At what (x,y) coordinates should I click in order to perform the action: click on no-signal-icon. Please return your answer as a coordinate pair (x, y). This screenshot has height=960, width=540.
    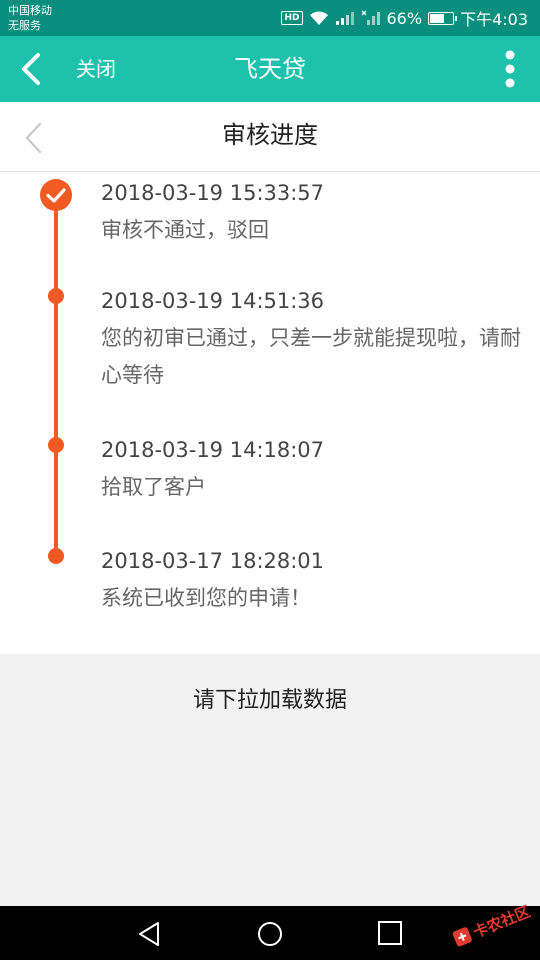
    Looking at the image, I should click on (370, 17).